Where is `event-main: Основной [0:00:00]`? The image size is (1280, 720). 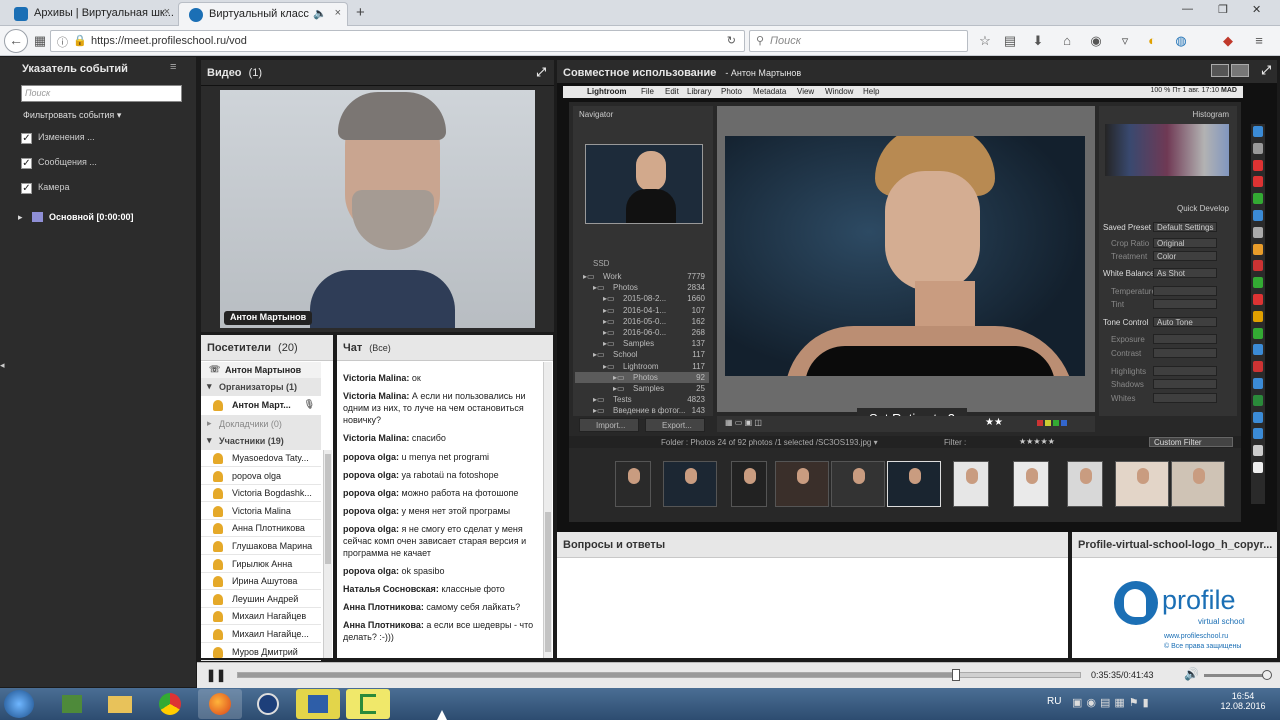
event-main: Основной [0:00:00] is located at coordinates (91, 217).